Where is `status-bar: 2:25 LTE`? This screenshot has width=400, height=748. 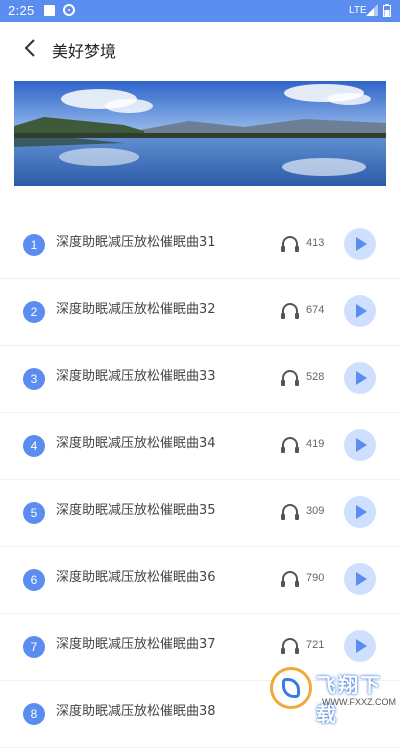
status-bar: 2:25 LTE is located at coordinates (200, 11).